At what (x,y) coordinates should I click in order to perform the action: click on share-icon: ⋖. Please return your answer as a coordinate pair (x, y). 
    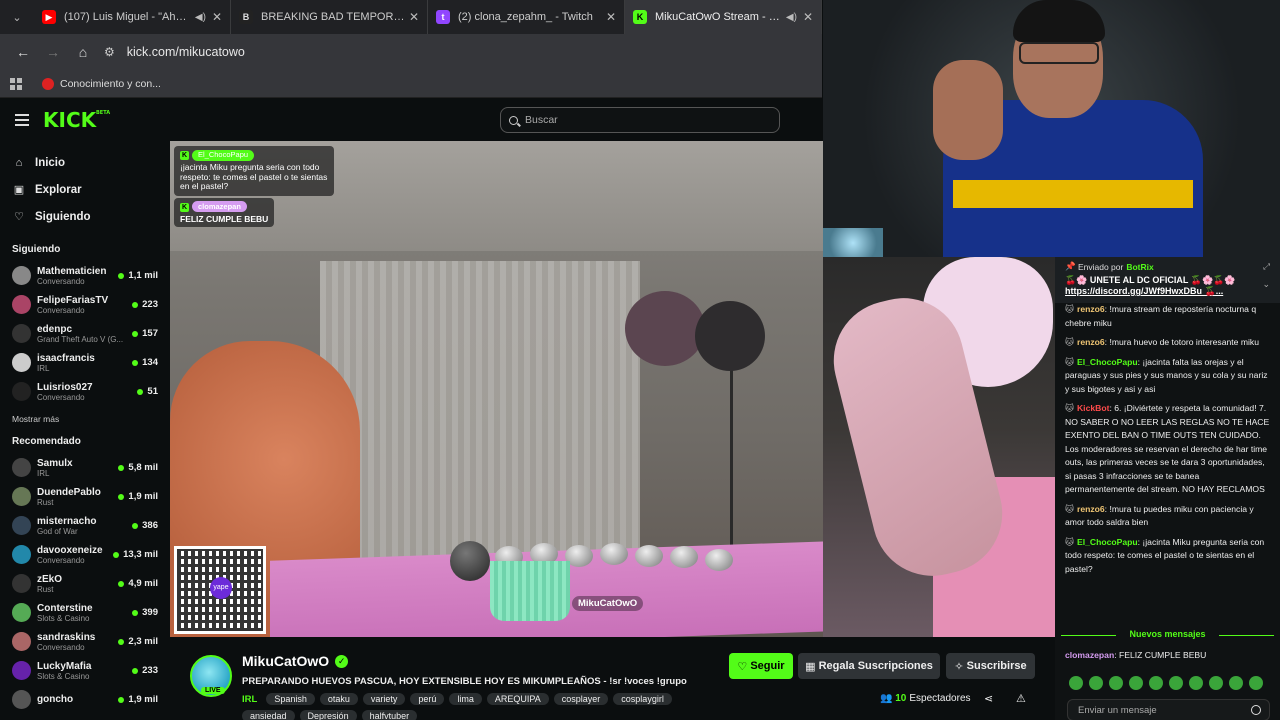
    Looking at the image, I should click on (988, 698).